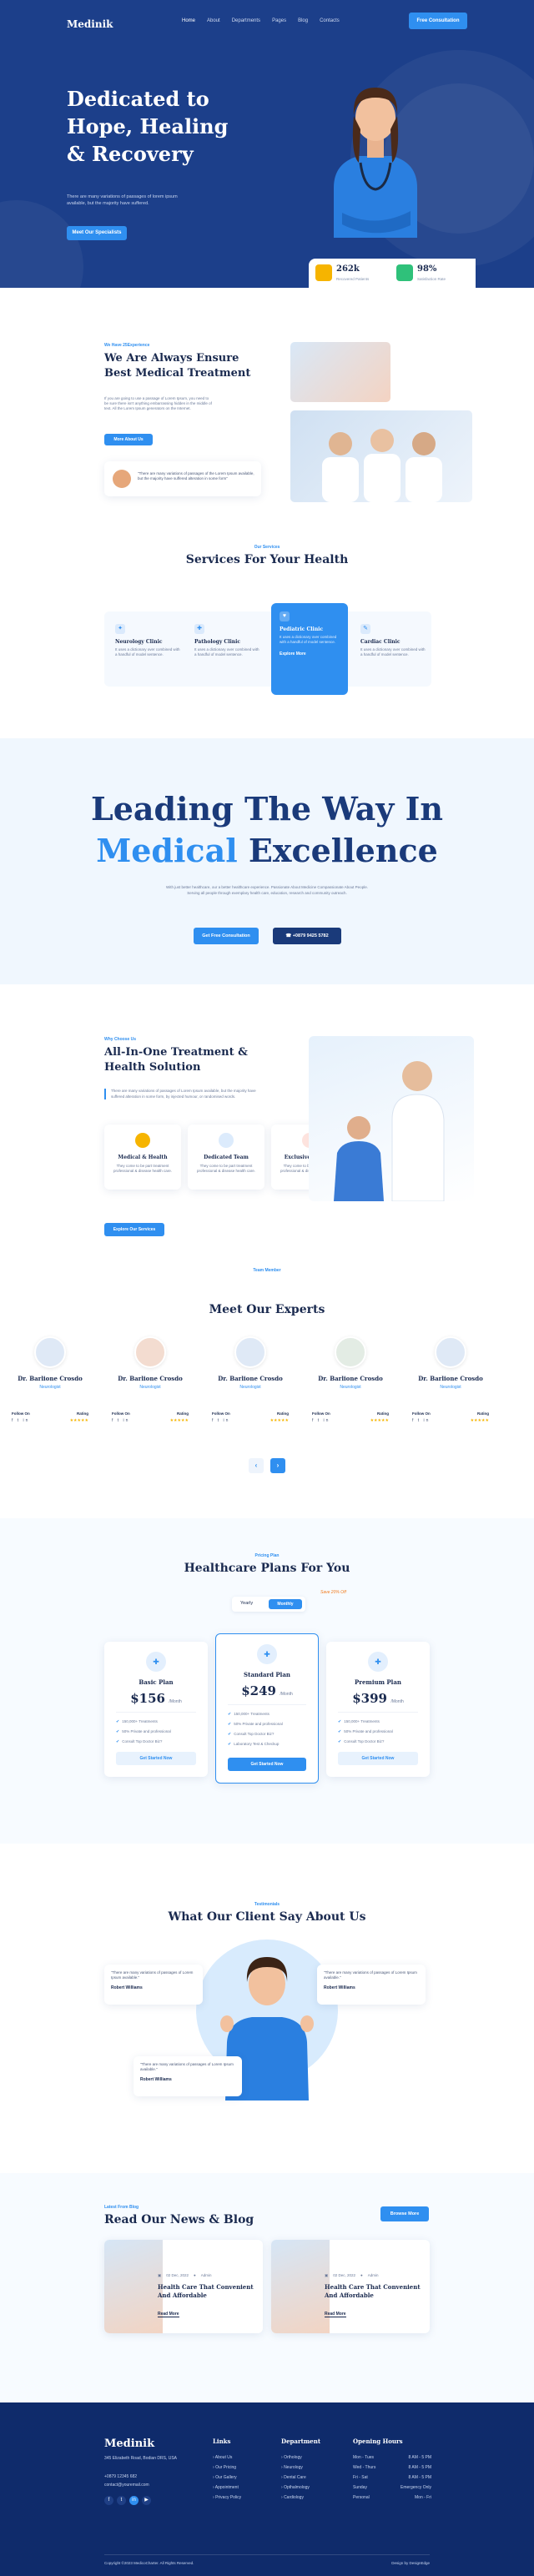  I want to click on prev-arrow-icon: ‹, so click(256, 1465).